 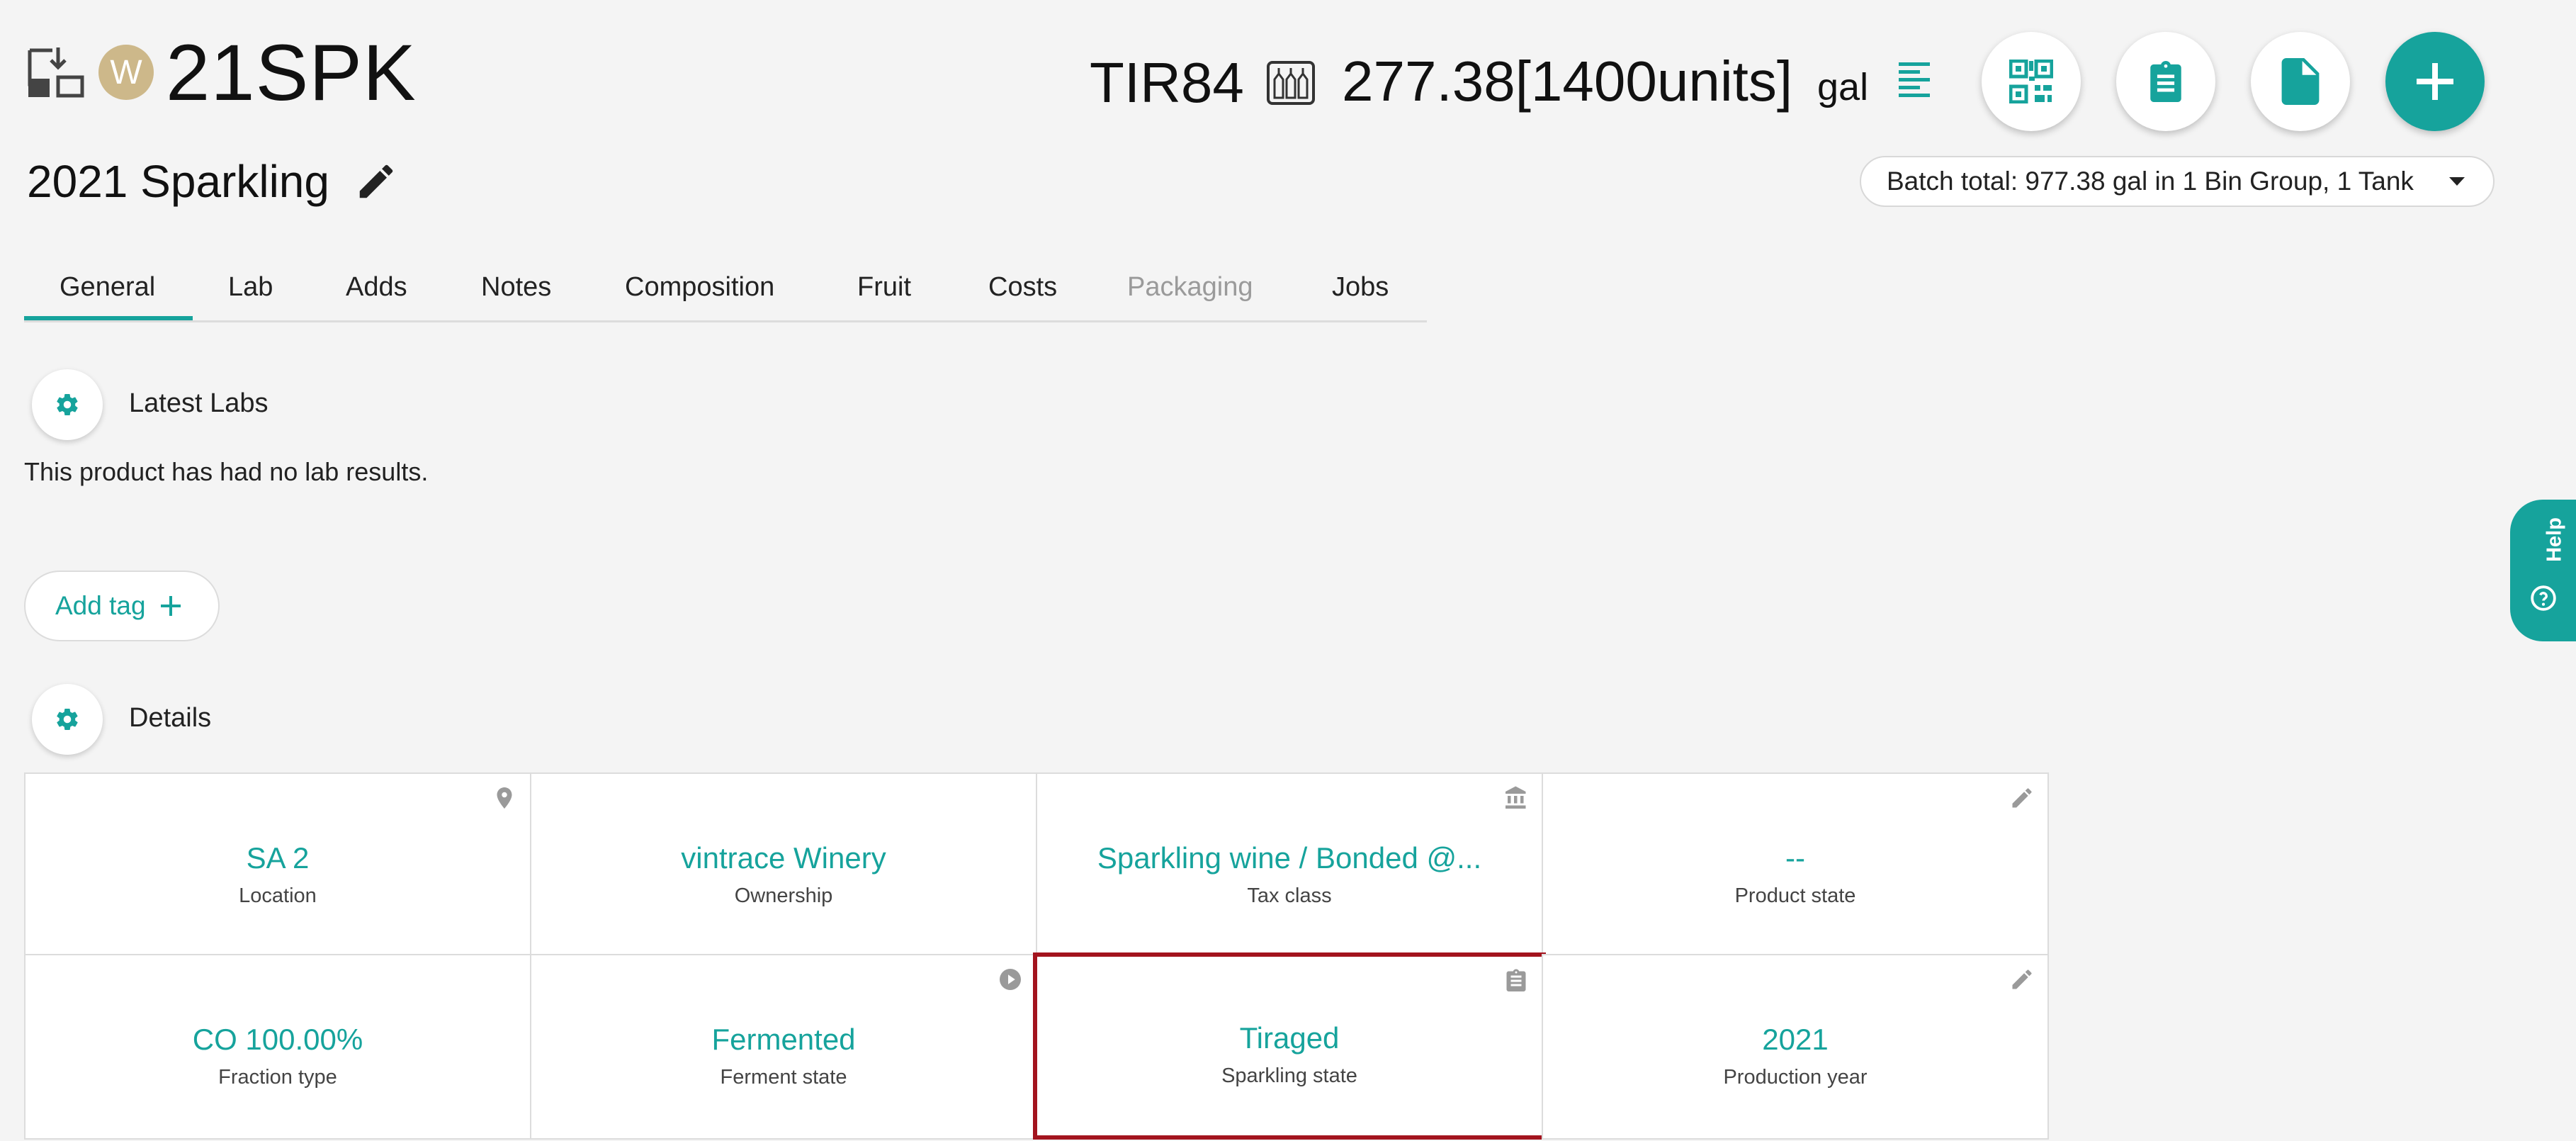 I want to click on detail-card-sparkling-state: Tiraged Sparkling state, so click(x=1289, y=1046).